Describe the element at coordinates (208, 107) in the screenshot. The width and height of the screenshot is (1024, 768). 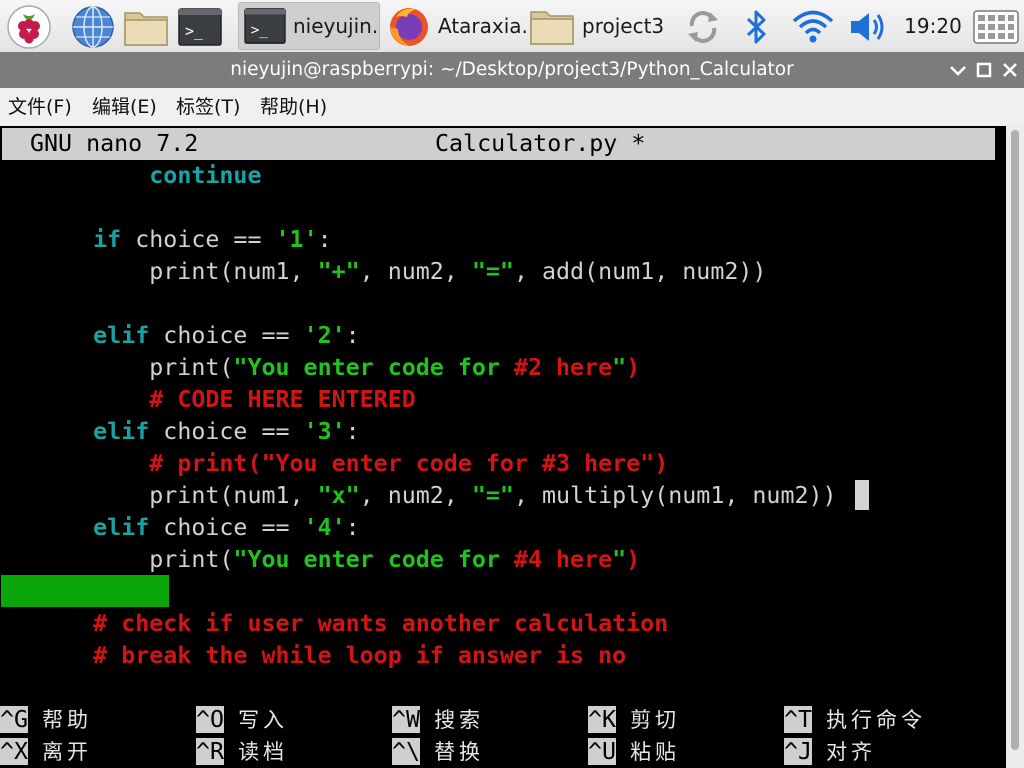
I see `menu-tabs: 标签(T)` at that location.